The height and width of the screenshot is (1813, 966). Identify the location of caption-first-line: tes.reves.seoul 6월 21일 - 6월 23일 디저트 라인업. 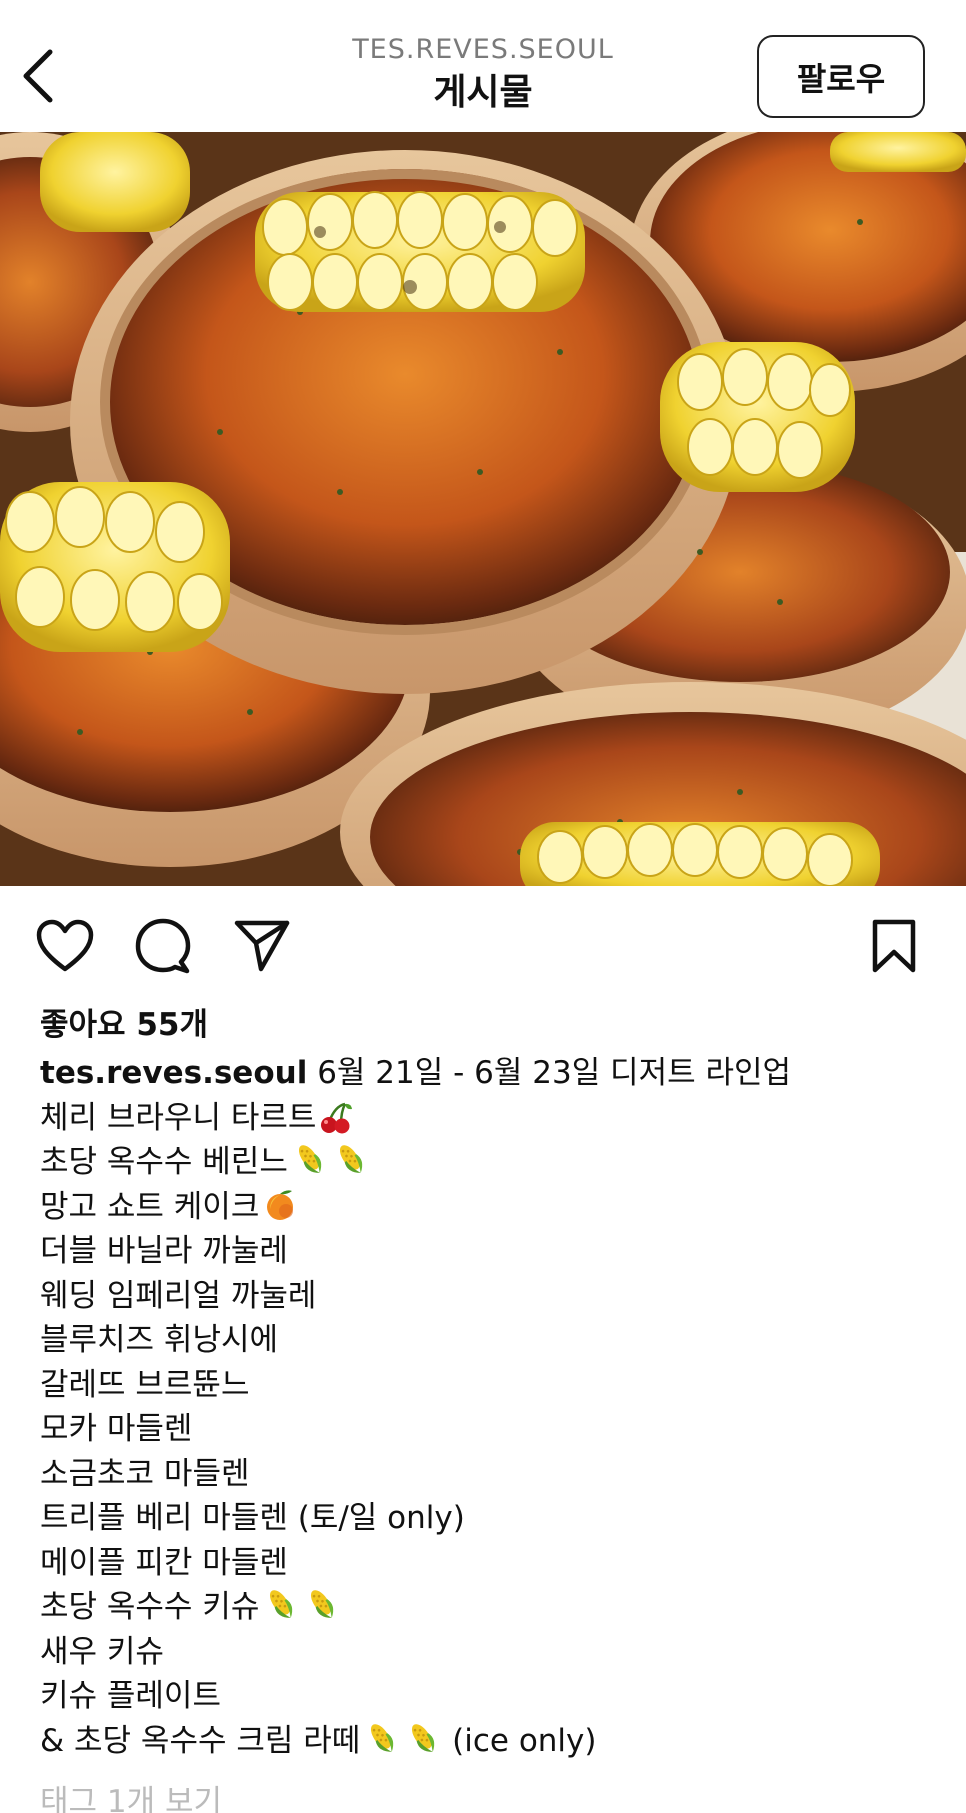
(490, 1073).